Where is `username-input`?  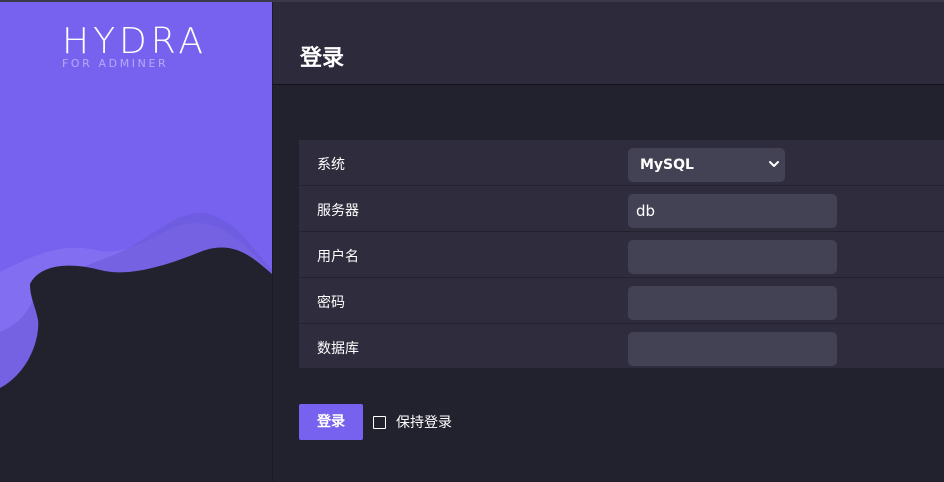
username-input is located at coordinates (732, 257).